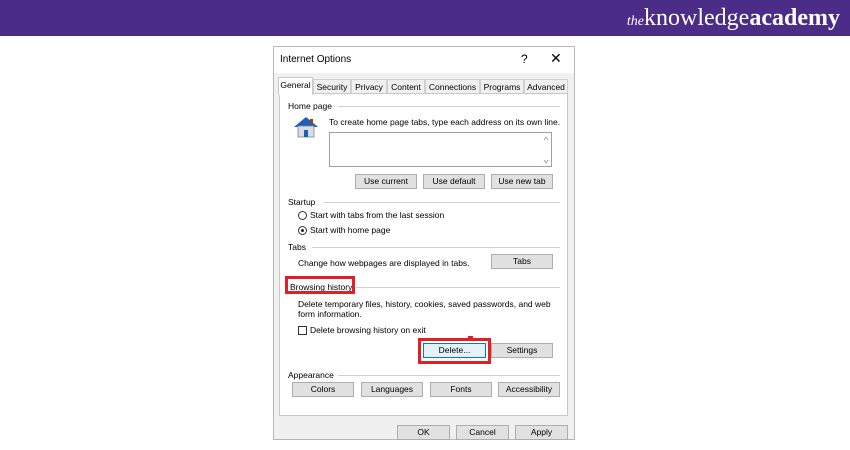 The image size is (850, 450). What do you see at coordinates (302, 330) in the screenshot?
I see `delete-on-exit-checkbox` at bounding box center [302, 330].